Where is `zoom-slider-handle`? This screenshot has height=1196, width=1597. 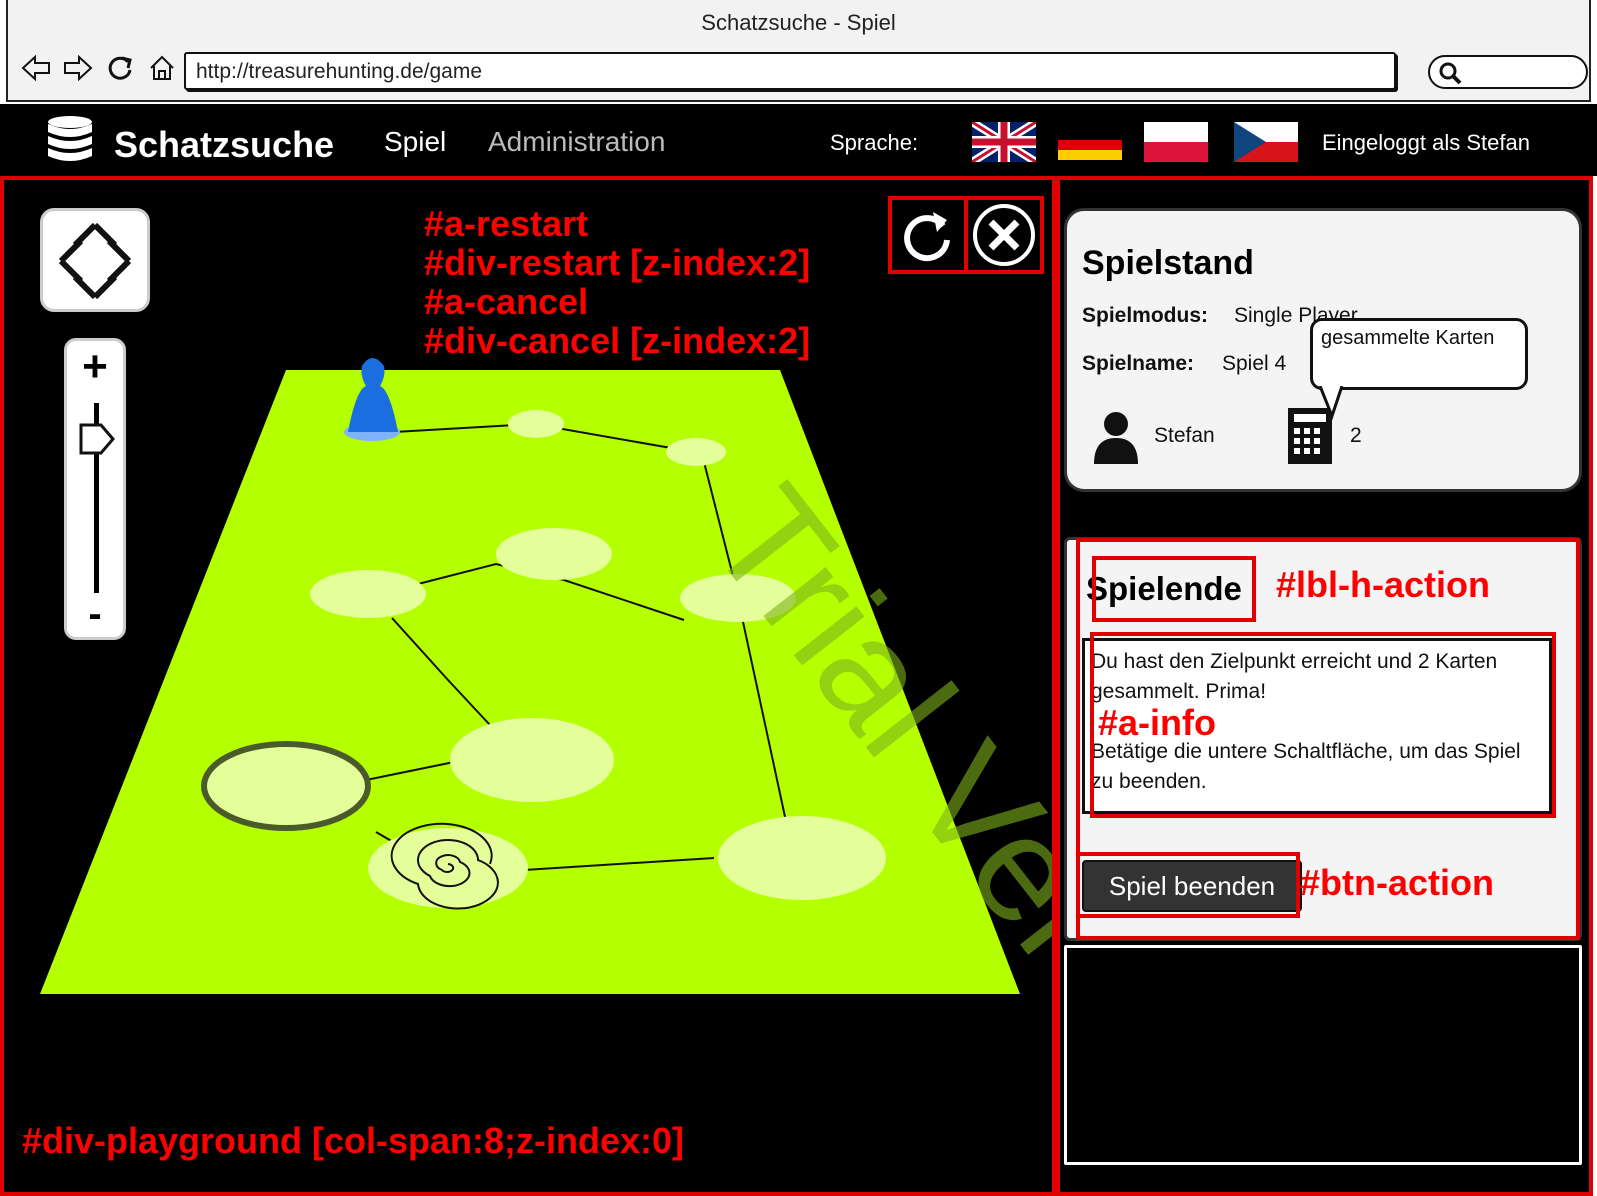
zoom-slider-handle is located at coordinates (97, 439).